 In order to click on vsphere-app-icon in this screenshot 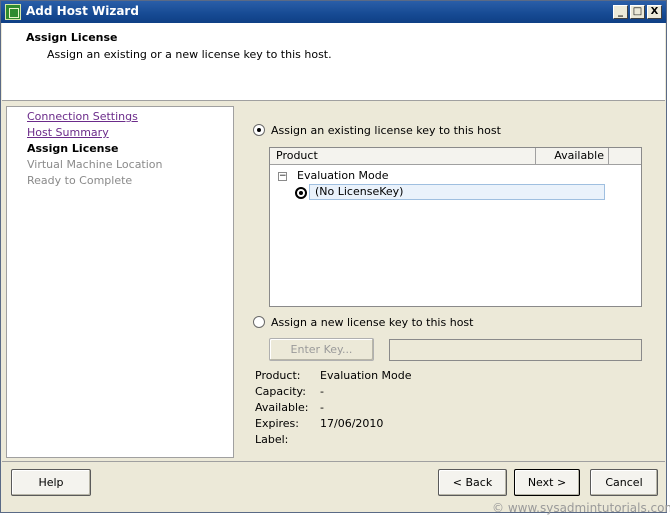, I will do `click(13, 12)`.